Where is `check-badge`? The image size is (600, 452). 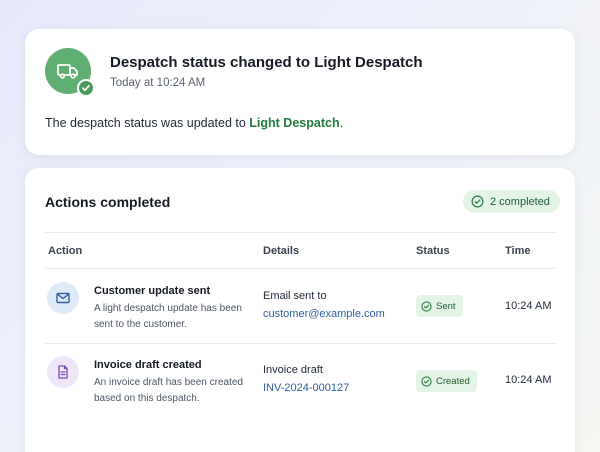
check-badge is located at coordinates (86, 88).